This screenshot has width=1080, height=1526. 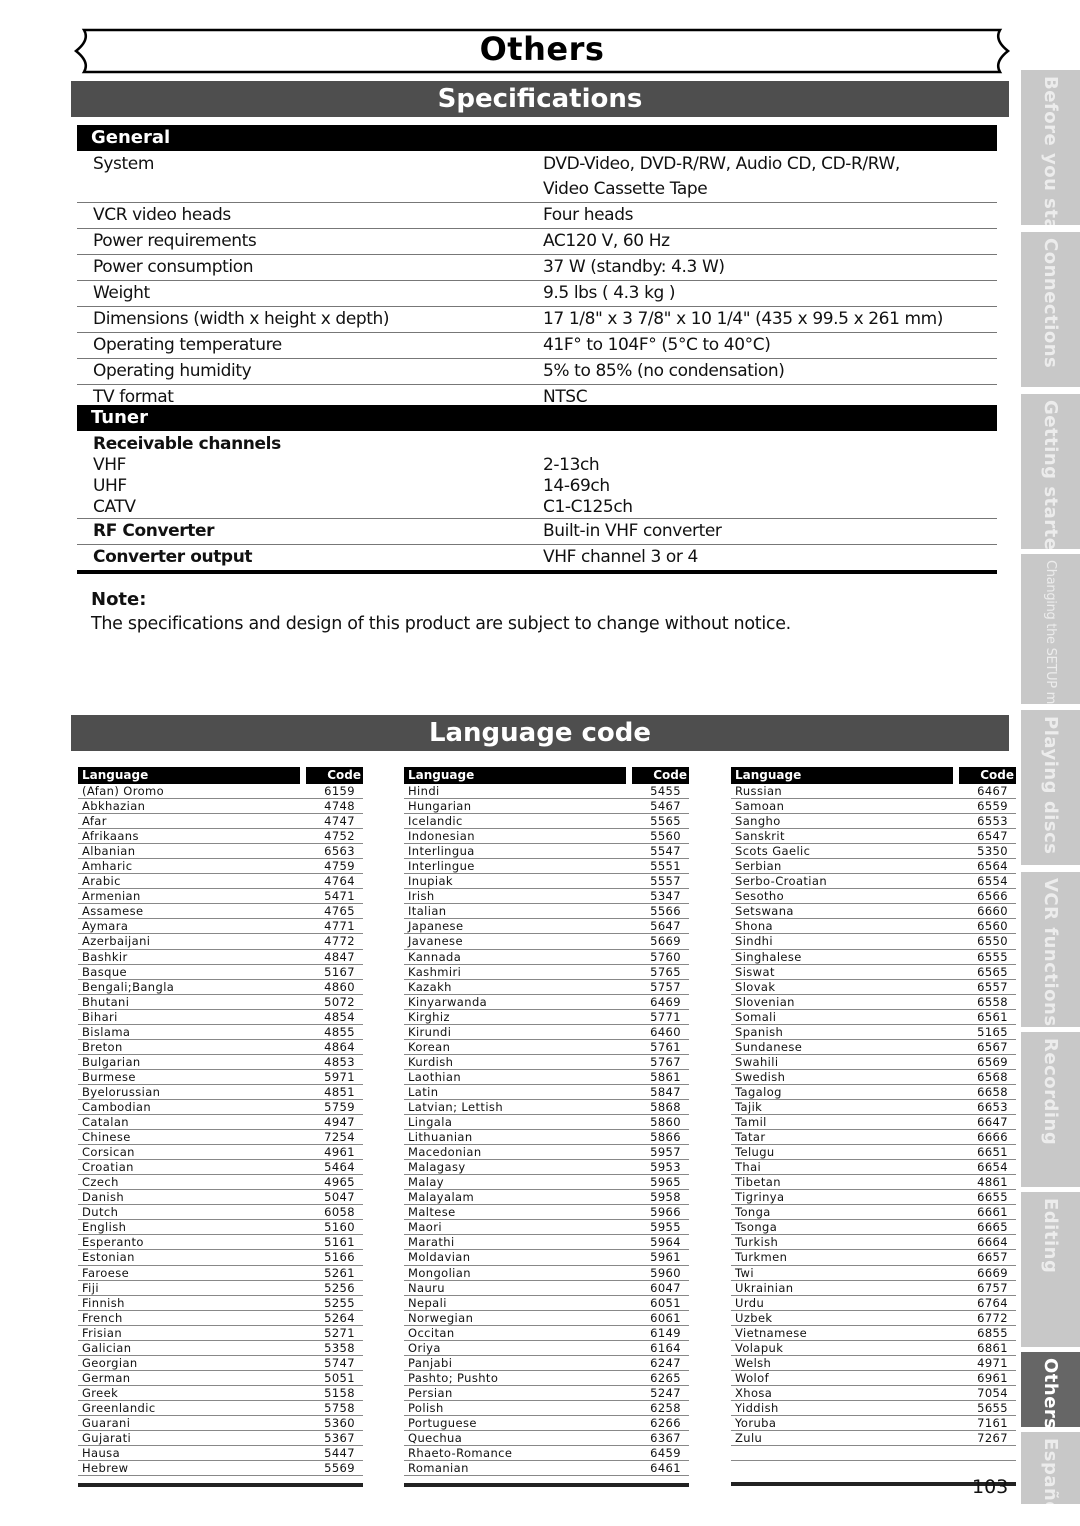 What do you see at coordinates (546, 1213) in the screenshot?
I see `language-row: Maltese 5966` at bounding box center [546, 1213].